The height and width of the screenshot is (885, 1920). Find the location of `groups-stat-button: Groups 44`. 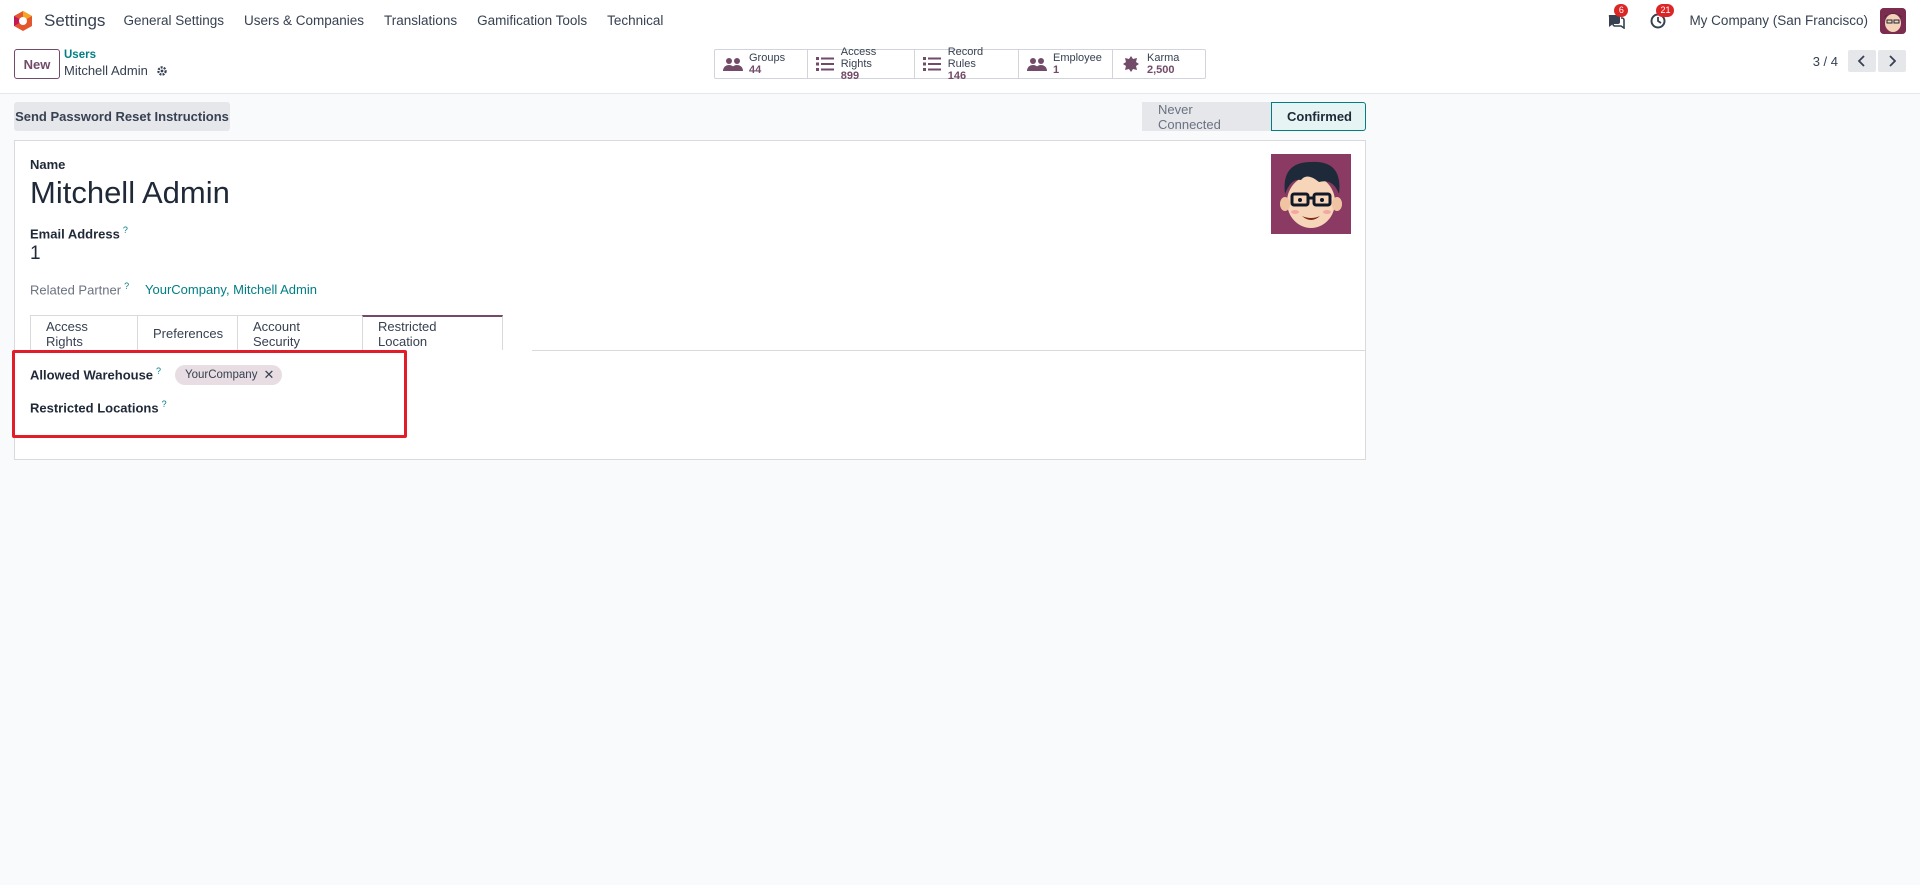

groups-stat-button: Groups 44 is located at coordinates (761, 64).